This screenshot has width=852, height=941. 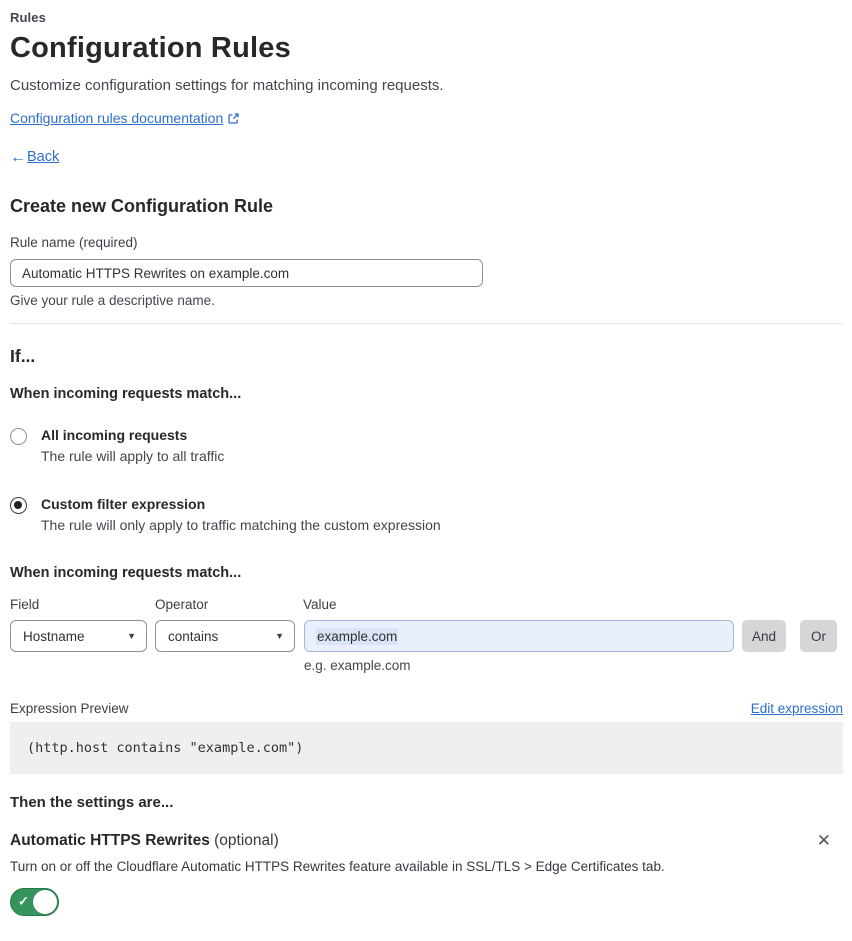 What do you see at coordinates (426, 709) in the screenshot?
I see `expression-preview-row: Expression Preview Edit expression` at bounding box center [426, 709].